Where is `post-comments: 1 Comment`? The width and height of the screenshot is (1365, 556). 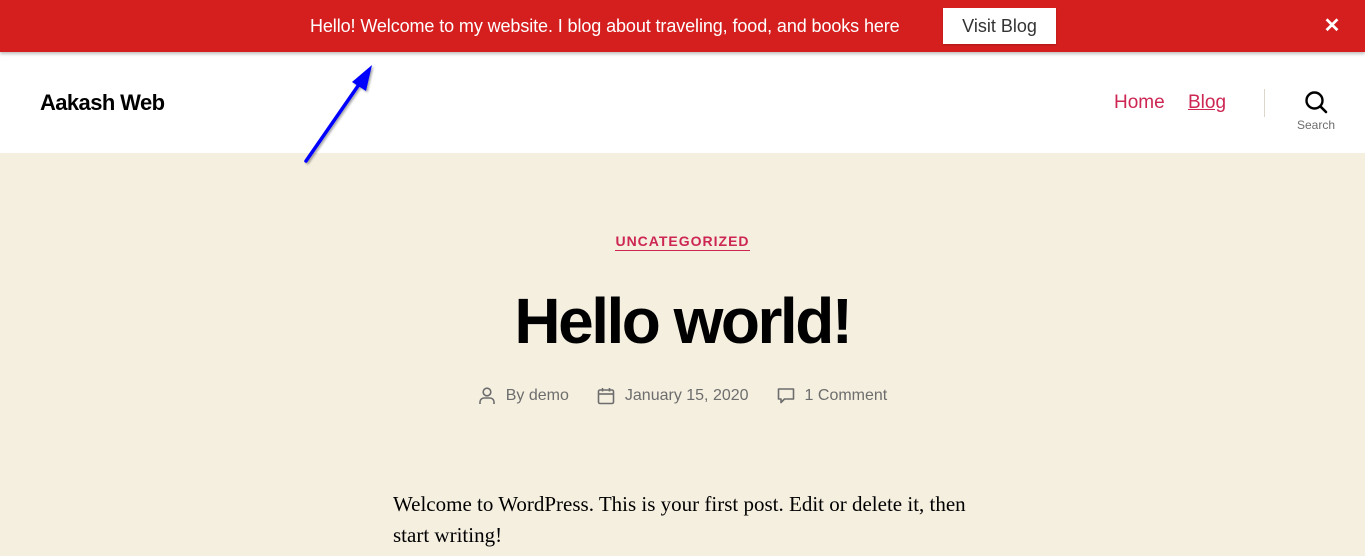
post-comments: 1 Comment is located at coordinates (832, 396).